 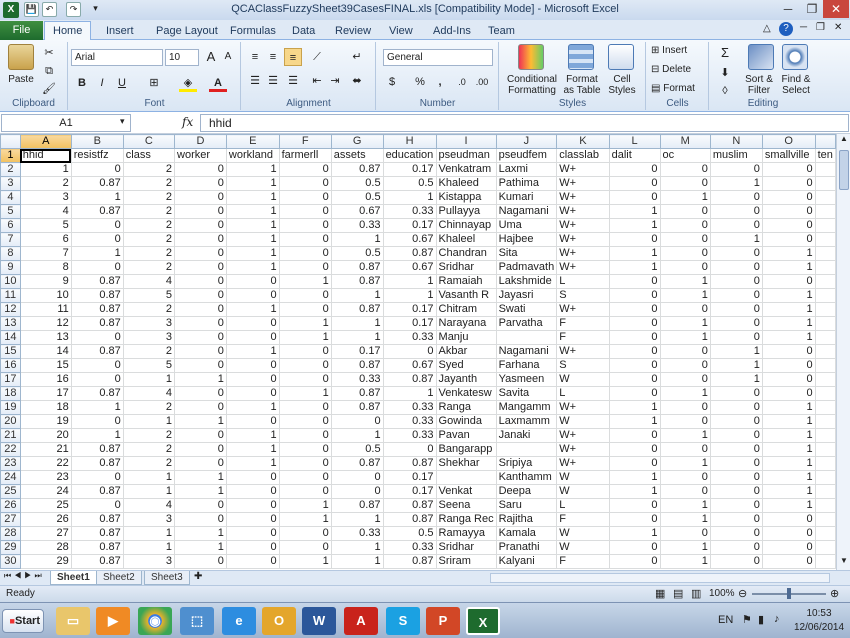 What do you see at coordinates (182, 57) in the screenshot?
I see `font-size-select: 10` at bounding box center [182, 57].